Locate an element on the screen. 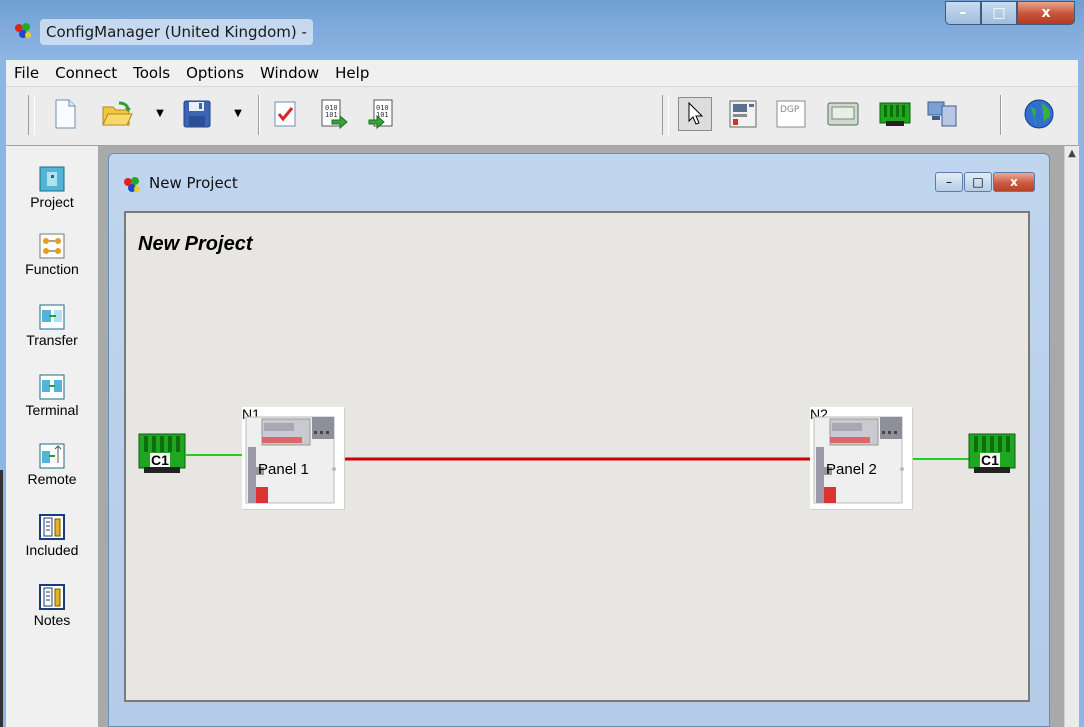  open-button is located at coordinates (117, 114).